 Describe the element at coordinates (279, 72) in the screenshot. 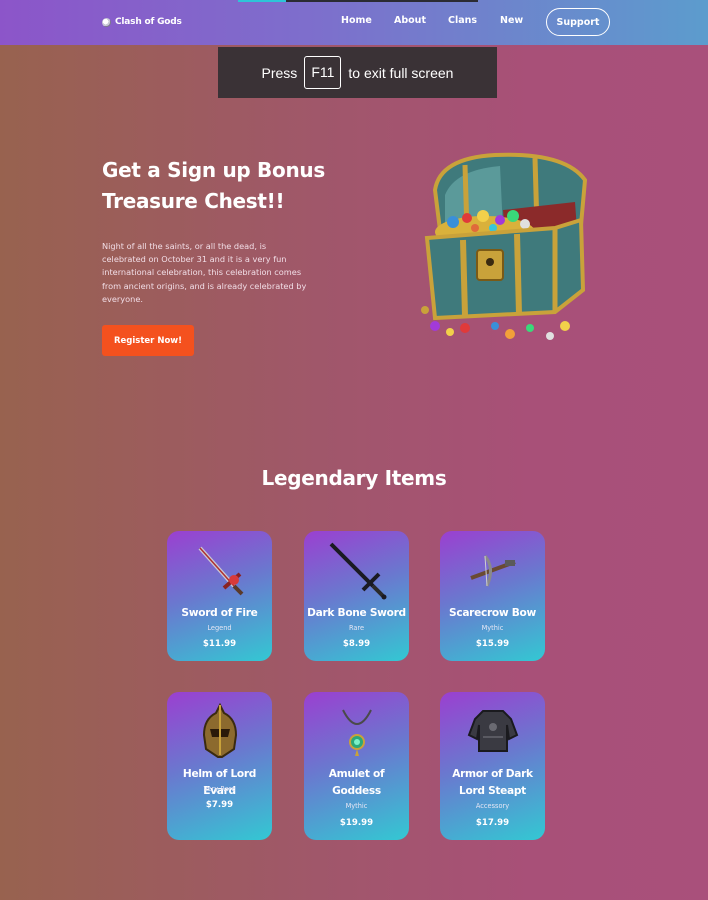

I see `fullscreen-notice-prefix: Press` at that location.